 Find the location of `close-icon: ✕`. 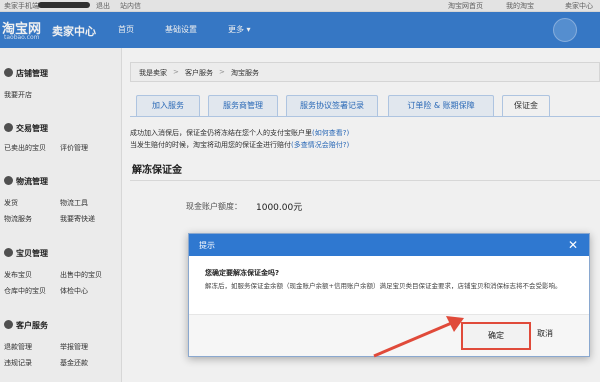

close-icon: ✕ is located at coordinates (573, 245).